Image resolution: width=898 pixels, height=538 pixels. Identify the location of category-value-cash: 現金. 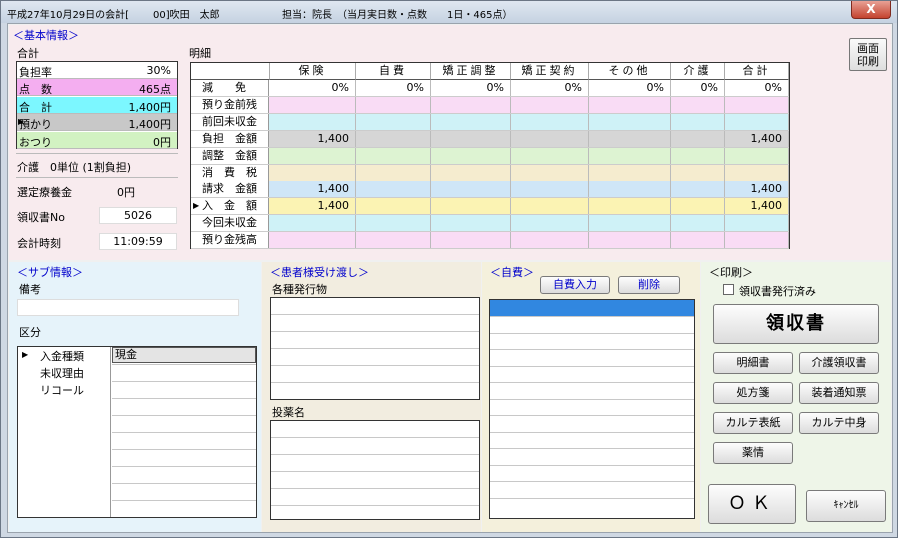
(184, 355).